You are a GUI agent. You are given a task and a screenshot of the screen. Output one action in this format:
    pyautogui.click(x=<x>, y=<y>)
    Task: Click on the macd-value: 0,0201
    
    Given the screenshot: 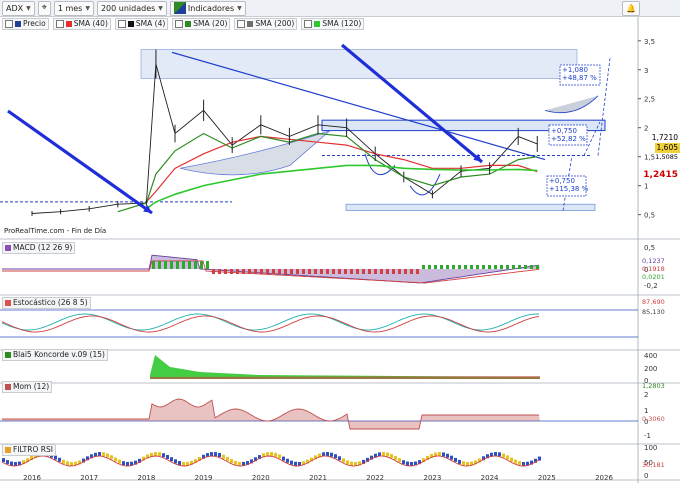 What is the action you would take?
    pyautogui.click(x=653, y=277)
    